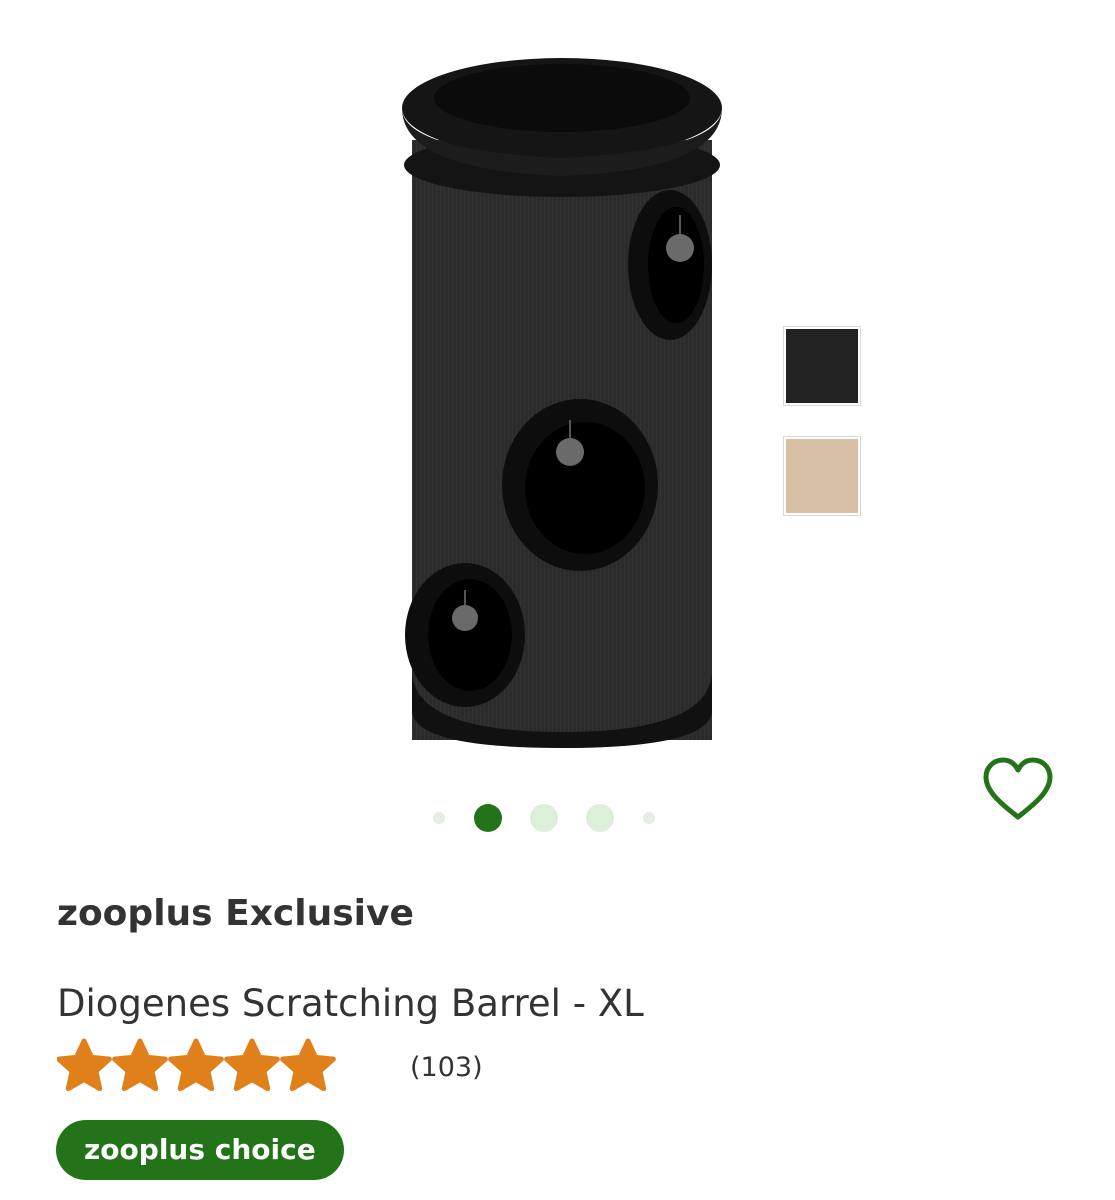  I want to click on color-swatch-black, so click(822, 366).